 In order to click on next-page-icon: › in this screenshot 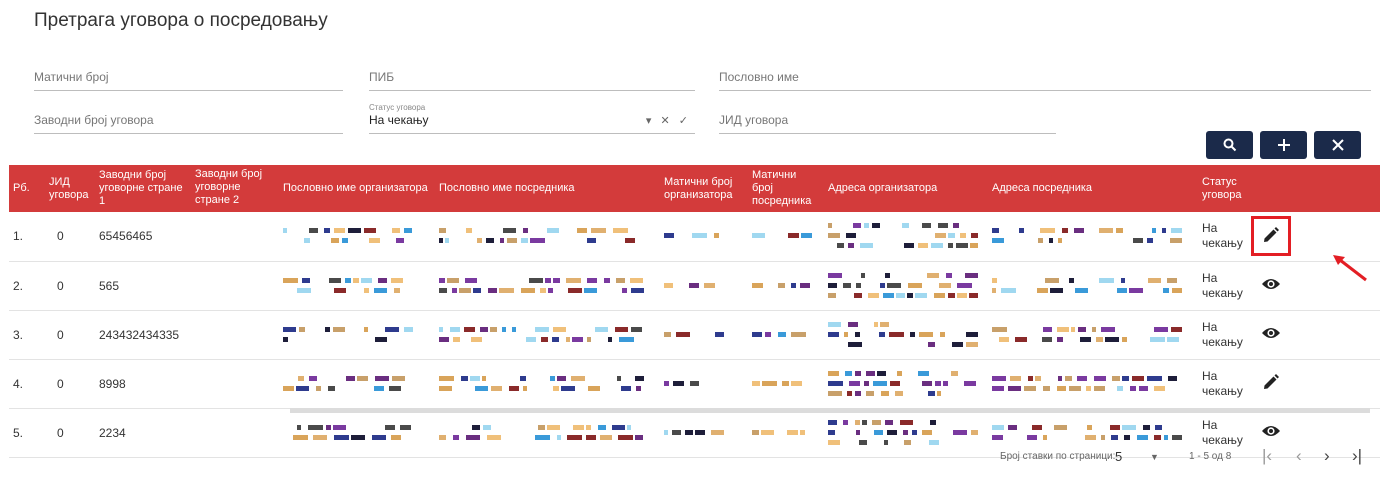, I will do `click(1327, 456)`.